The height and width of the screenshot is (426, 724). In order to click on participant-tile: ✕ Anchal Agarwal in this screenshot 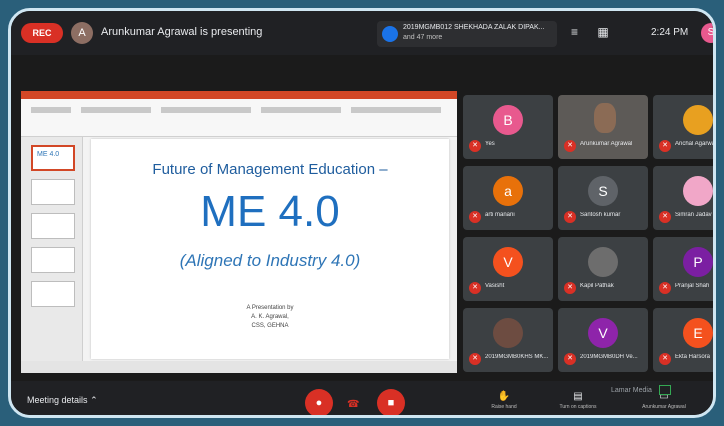, I will do `click(684, 127)`.